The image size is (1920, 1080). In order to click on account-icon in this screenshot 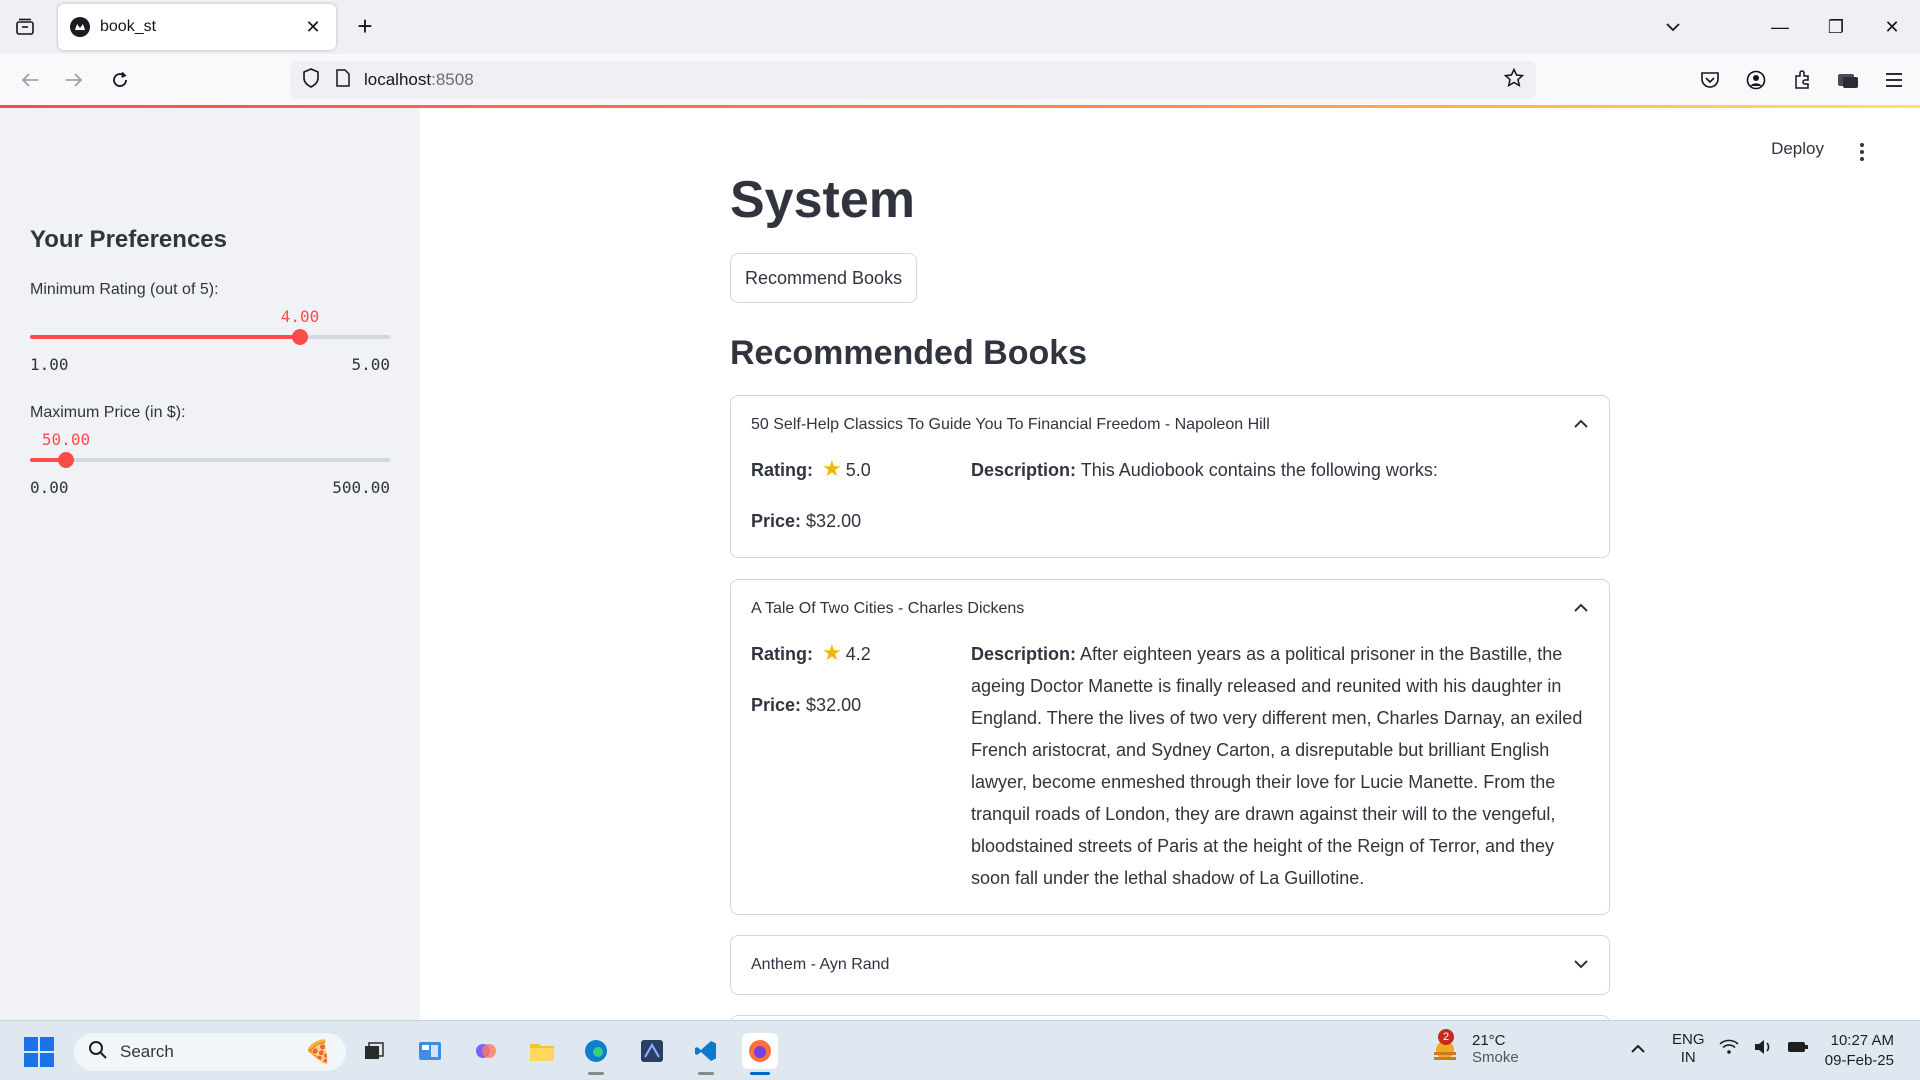, I will do `click(1756, 80)`.